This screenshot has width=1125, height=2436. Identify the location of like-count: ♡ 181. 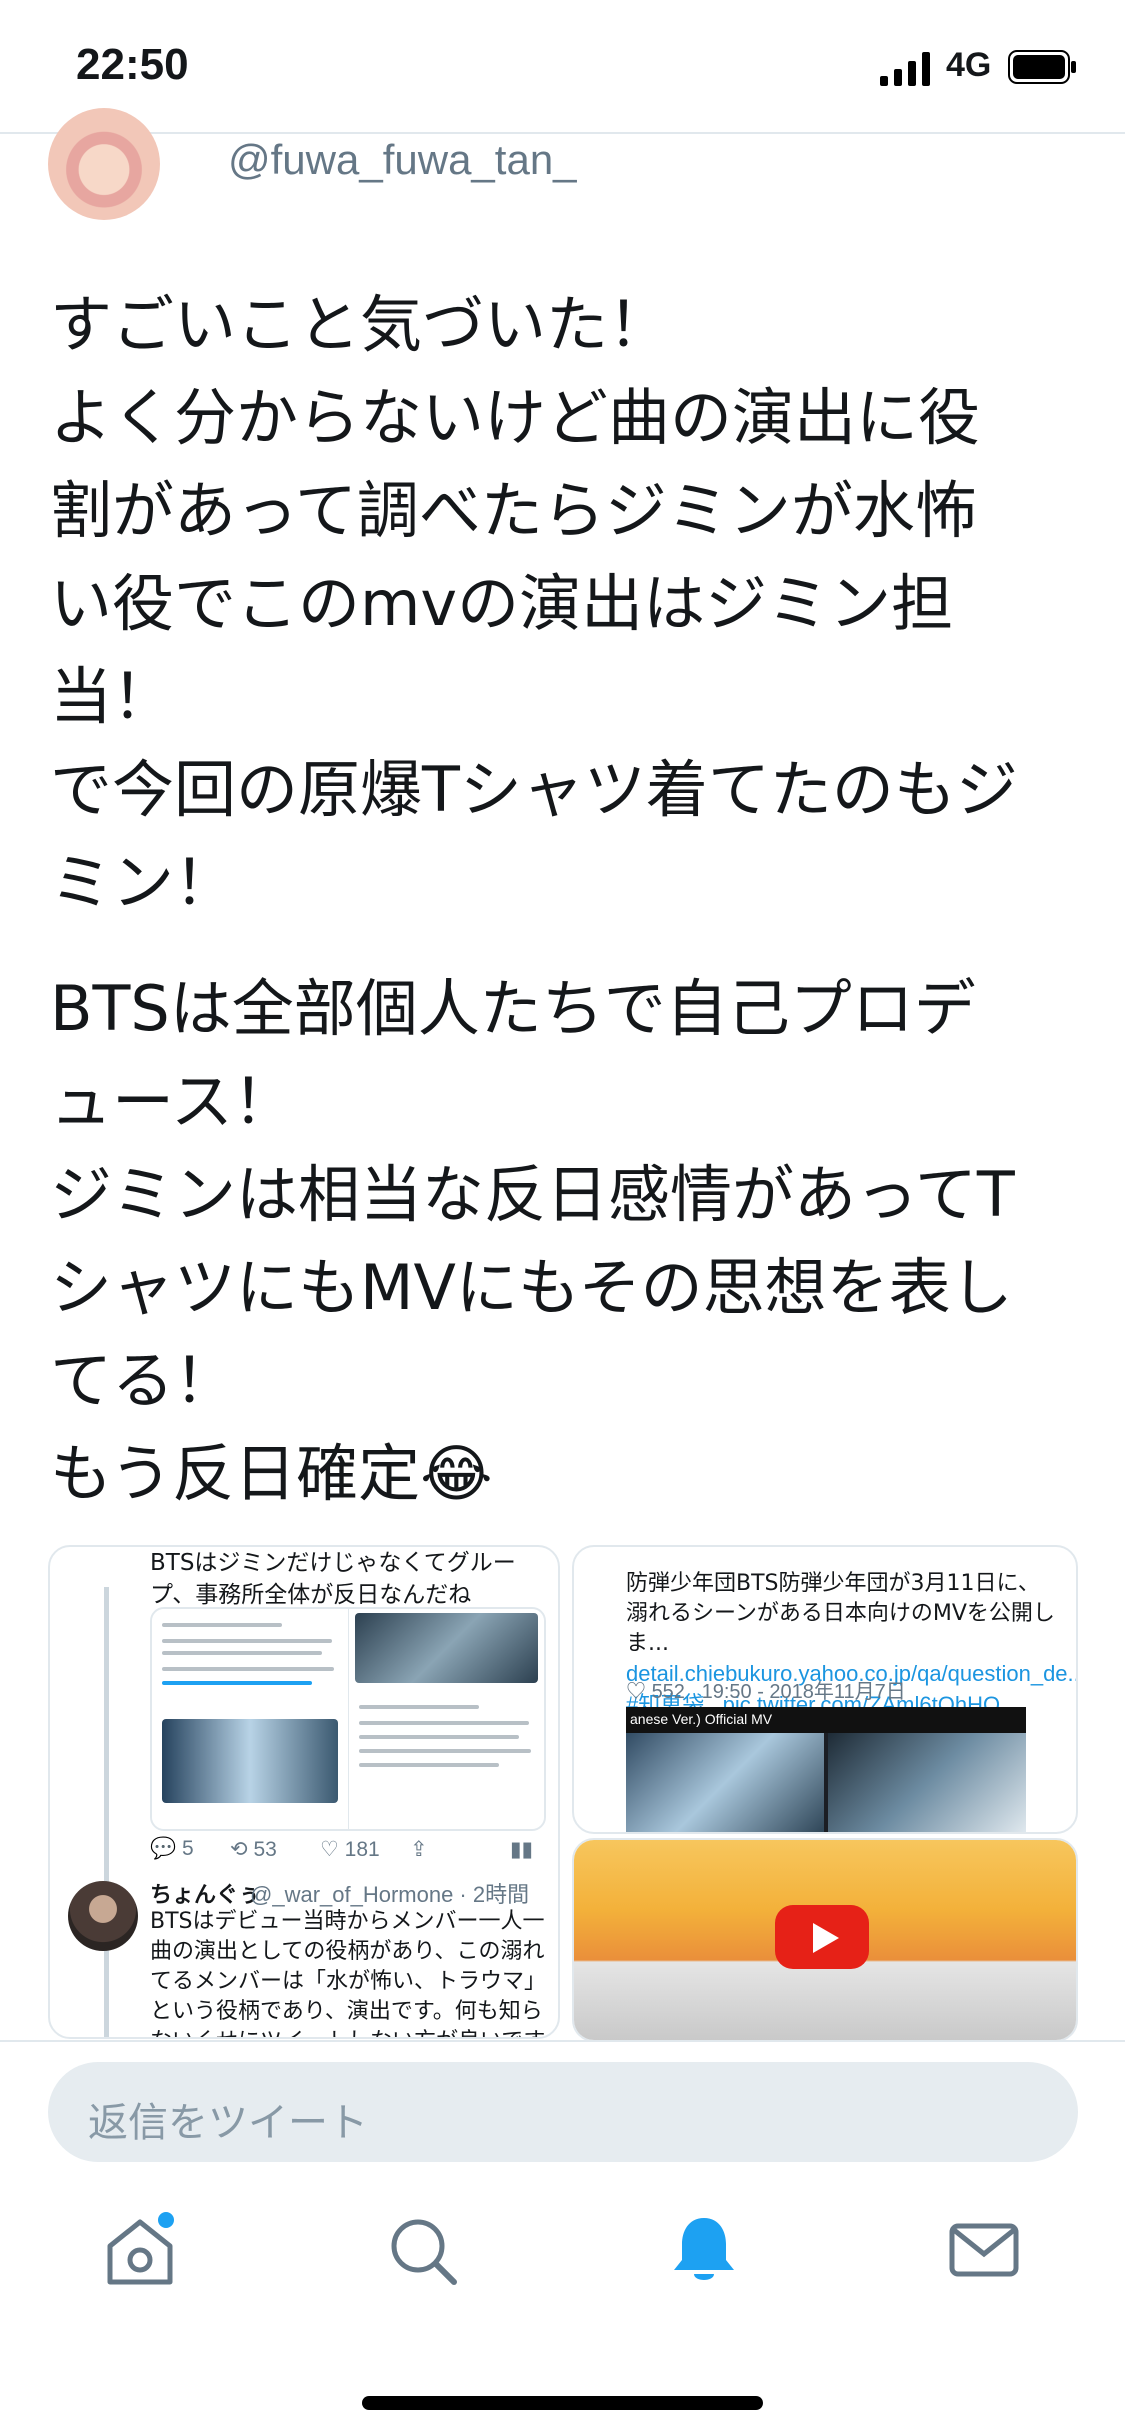
(350, 1849).